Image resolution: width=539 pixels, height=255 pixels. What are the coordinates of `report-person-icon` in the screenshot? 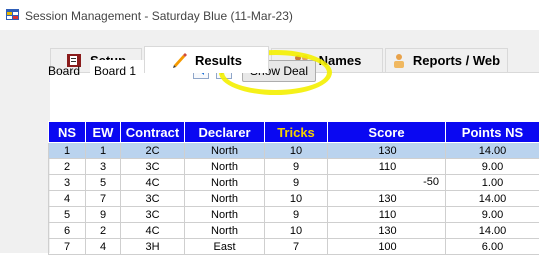 It's located at (399, 61).